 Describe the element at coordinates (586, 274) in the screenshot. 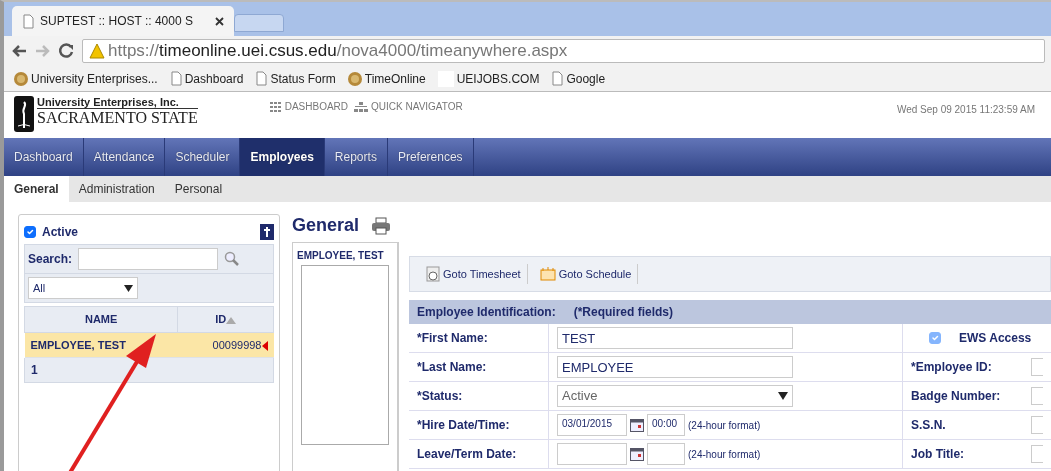

I see `toolbar-button: Goto Schedule` at that location.